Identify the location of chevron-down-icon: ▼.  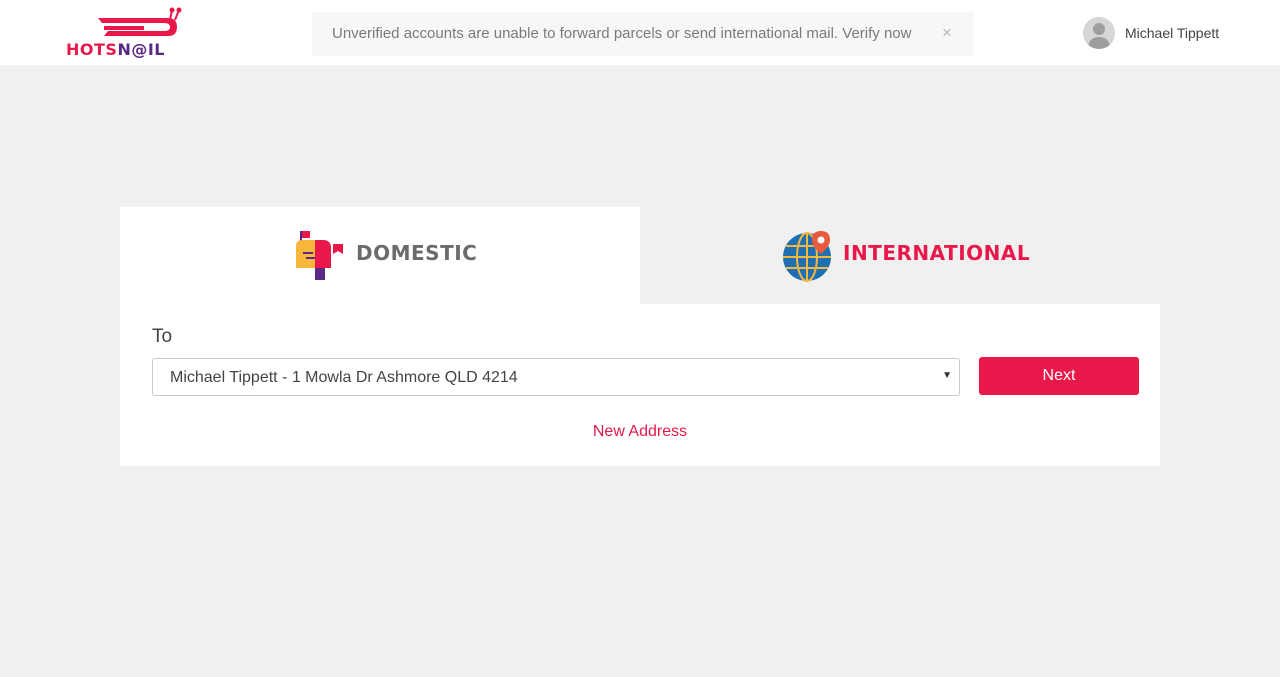
(947, 375).